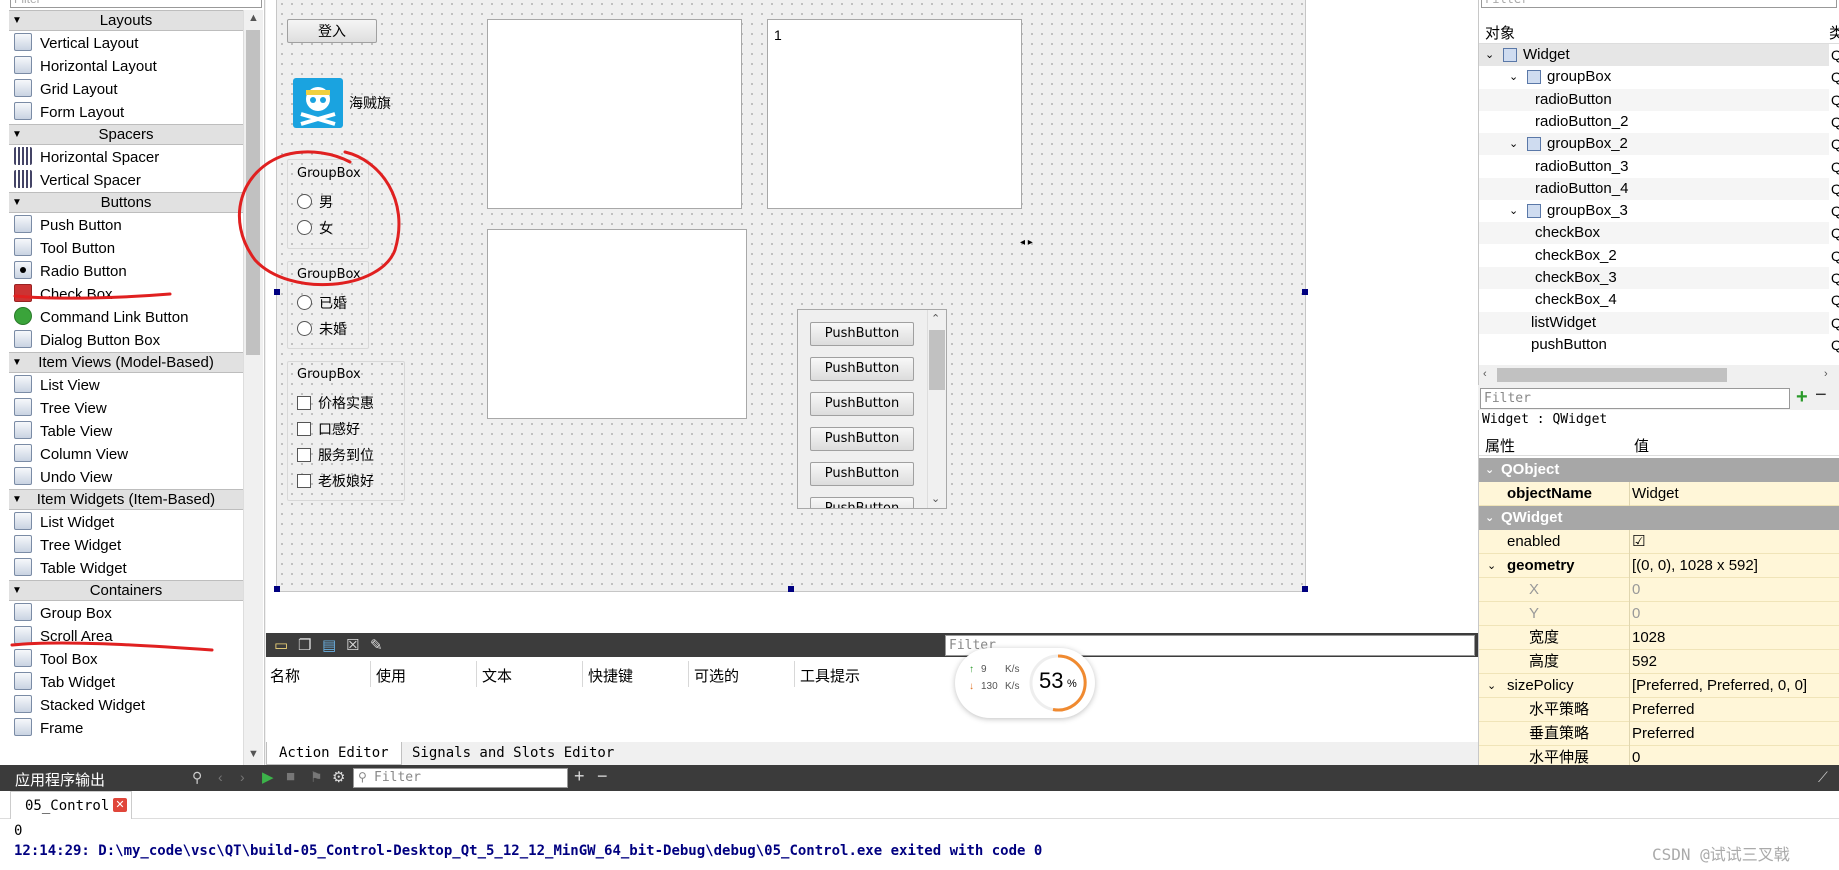 This screenshot has height=870, width=1839. Describe the element at coordinates (1659, 518) in the screenshot. I see `property-section: ⌄ QWidget` at that location.